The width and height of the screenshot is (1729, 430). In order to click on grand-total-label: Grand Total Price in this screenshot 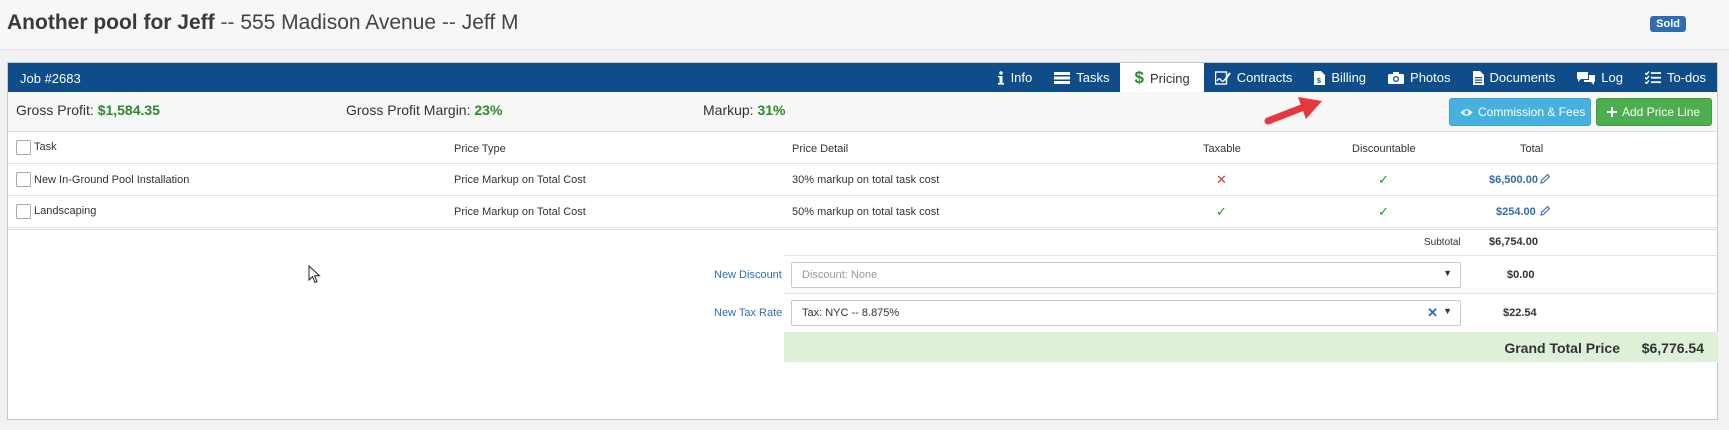, I will do `click(1562, 348)`.